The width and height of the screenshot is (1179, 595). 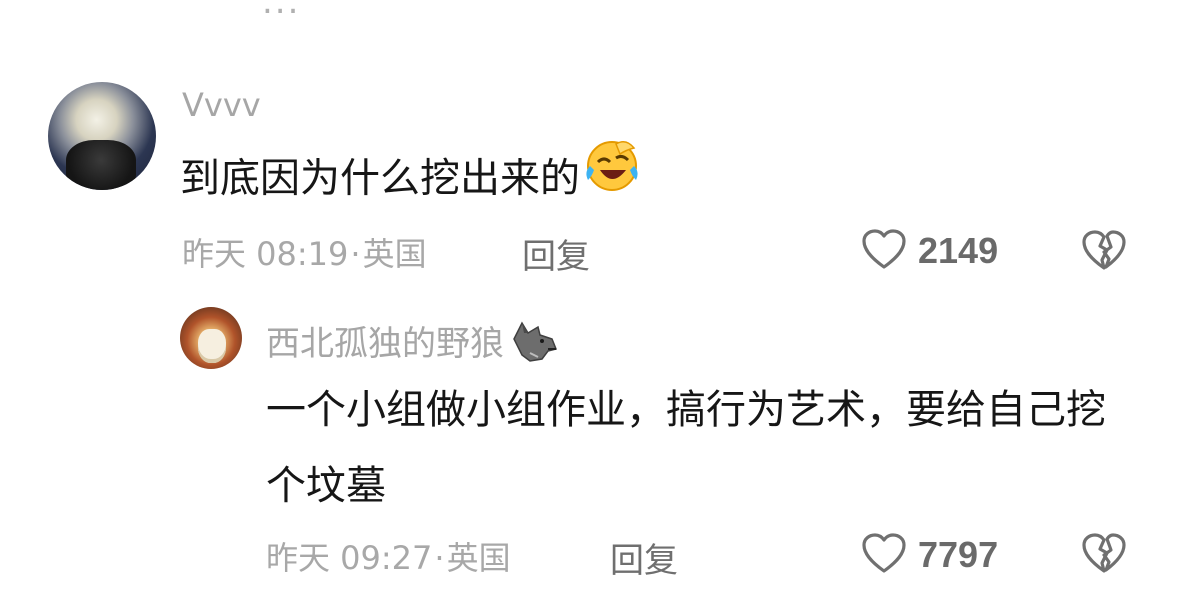 I want to click on comment-text: 到底因为什么挖出来的, so click(x=411, y=180).